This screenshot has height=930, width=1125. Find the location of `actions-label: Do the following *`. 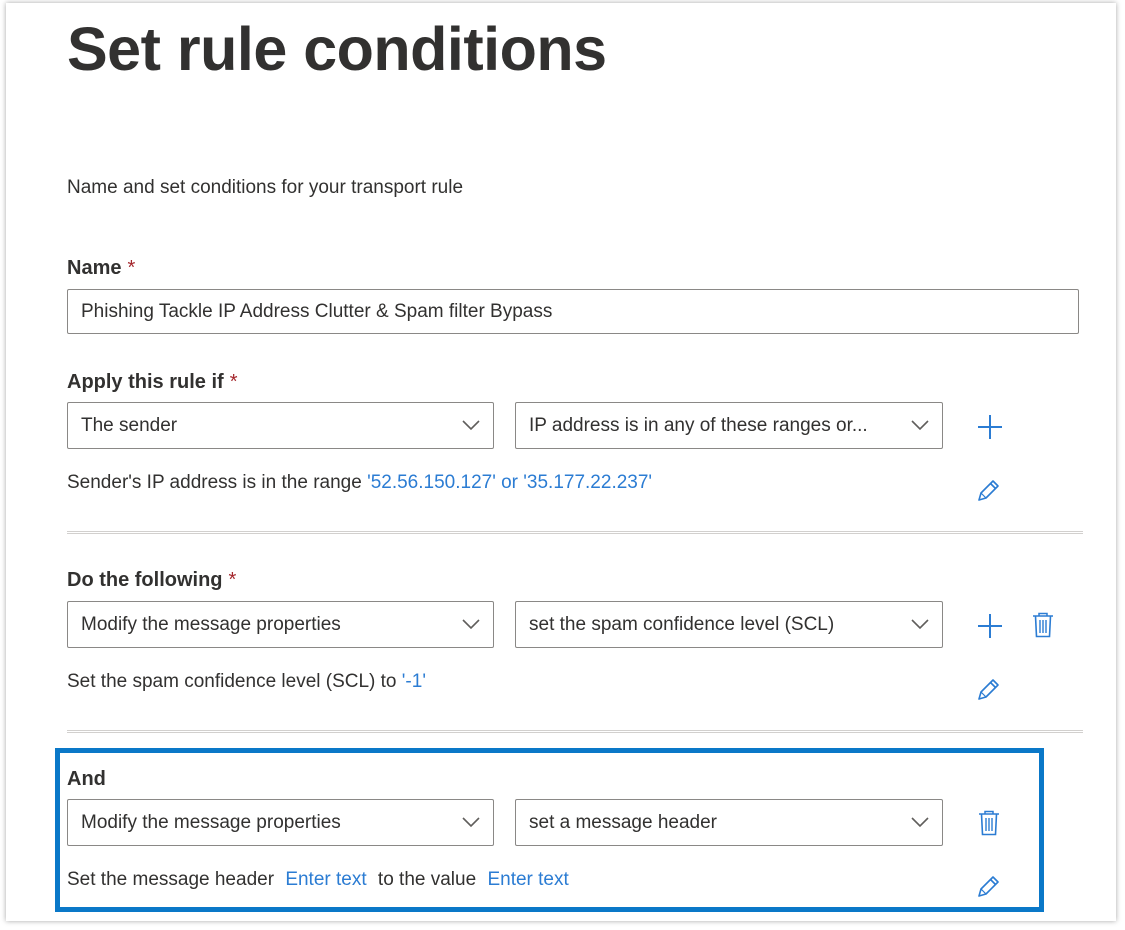

actions-label: Do the following * is located at coordinates (151, 580).